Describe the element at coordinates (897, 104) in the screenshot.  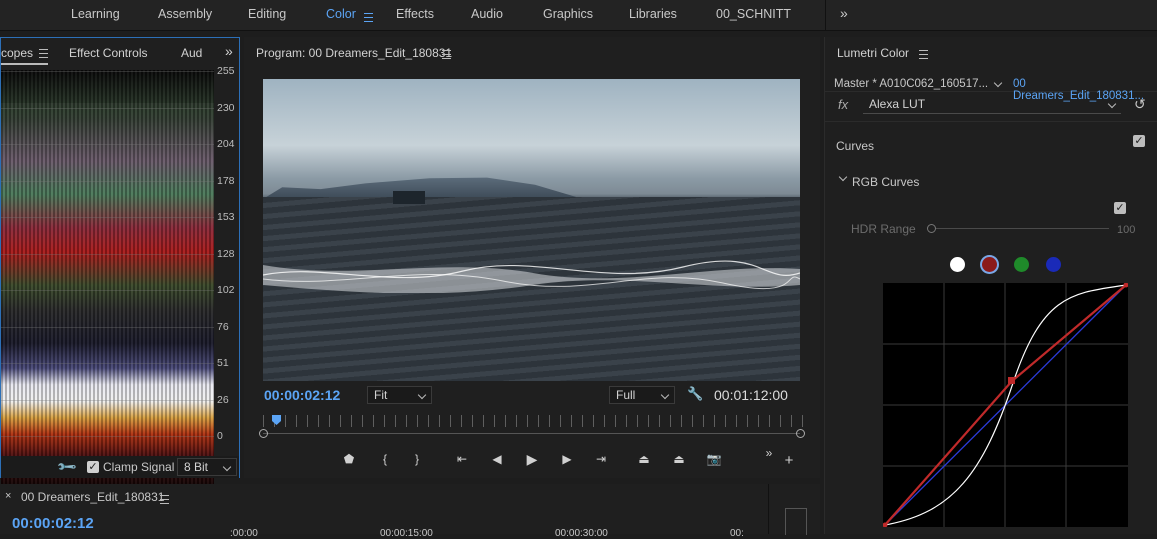
I see `lut-value: Alexa LUT` at that location.